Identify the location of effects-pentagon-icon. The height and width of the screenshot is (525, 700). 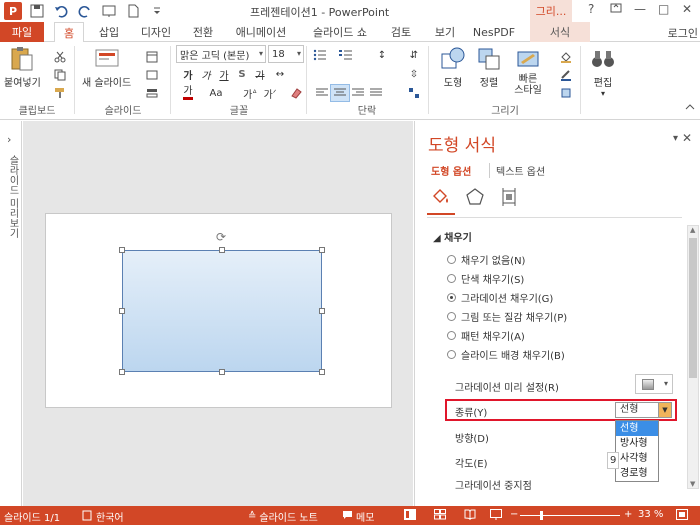
(475, 197).